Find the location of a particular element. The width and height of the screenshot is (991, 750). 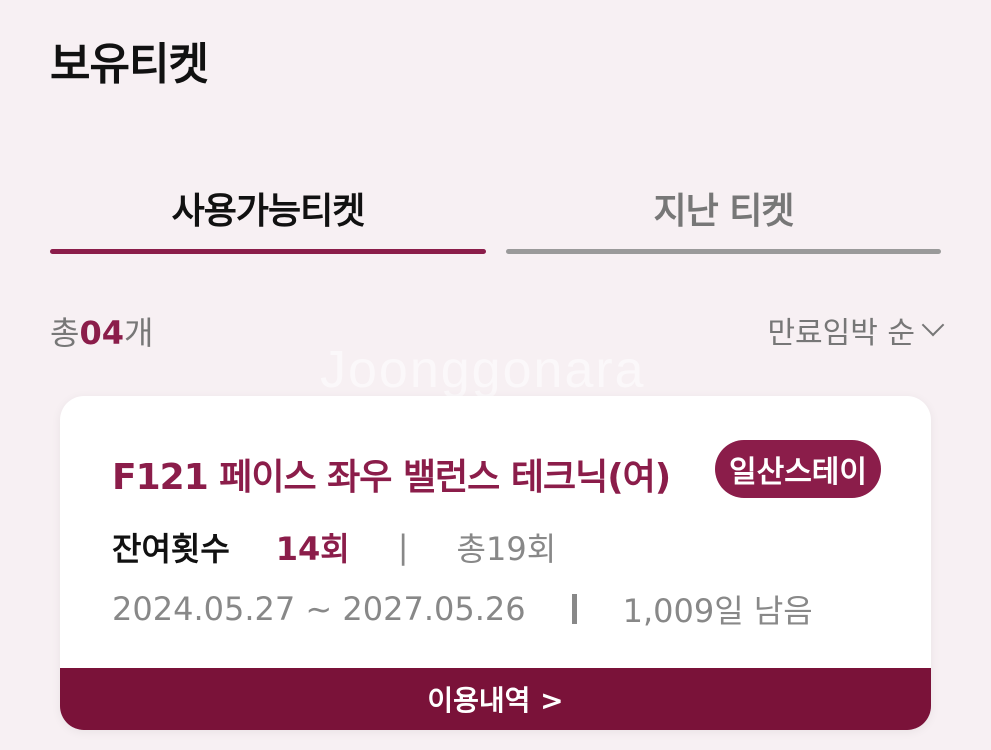

sort-dropdown: 만료임박 순 is located at coordinates (856, 330).